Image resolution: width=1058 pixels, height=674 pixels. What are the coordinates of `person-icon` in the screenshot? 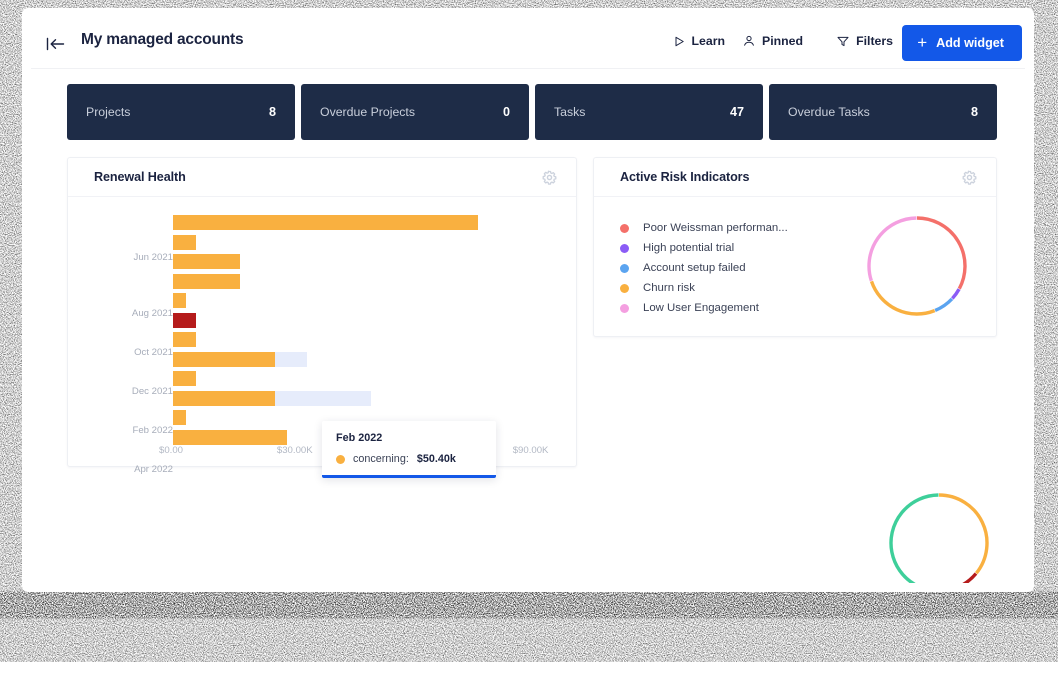 It's located at (749, 41).